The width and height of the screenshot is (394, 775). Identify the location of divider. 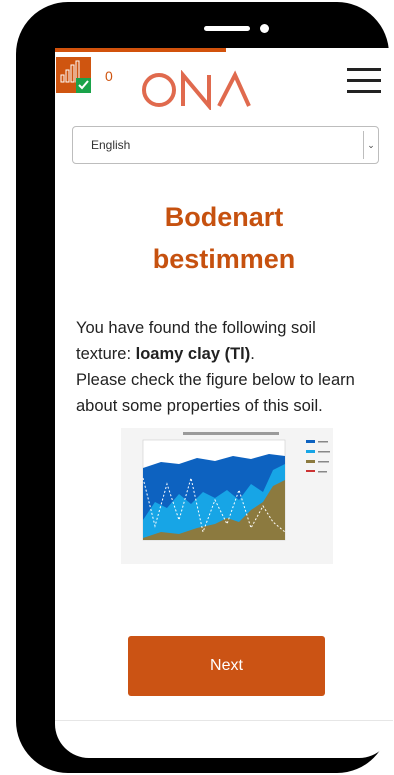
(224, 720).